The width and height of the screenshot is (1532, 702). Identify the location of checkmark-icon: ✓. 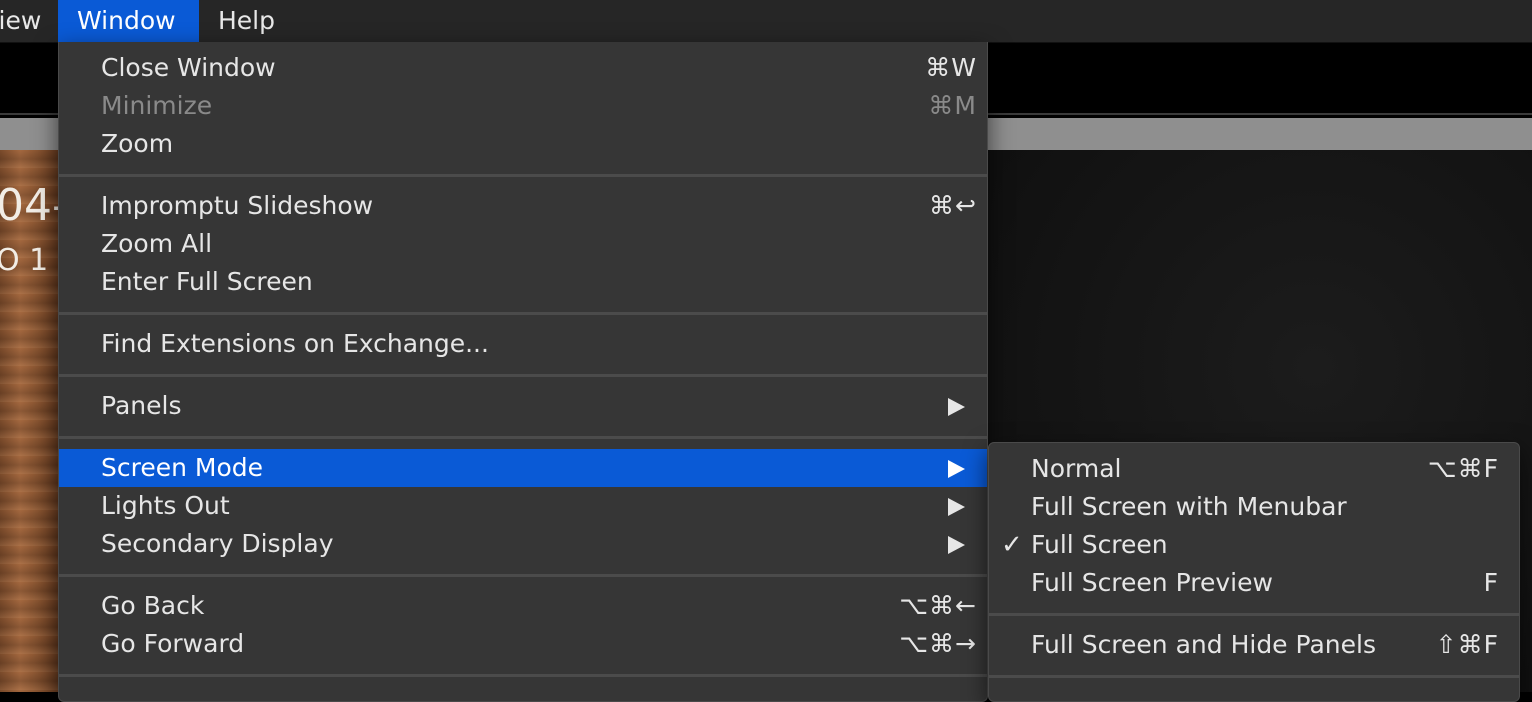
(1012, 545).